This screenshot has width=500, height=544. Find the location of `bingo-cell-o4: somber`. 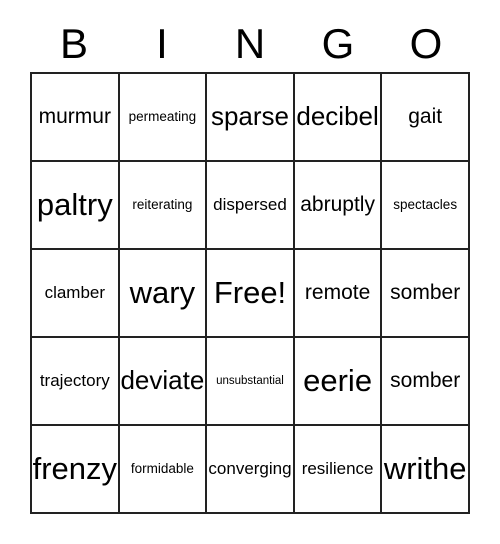

bingo-cell-o4: somber is located at coordinates (426, 382).